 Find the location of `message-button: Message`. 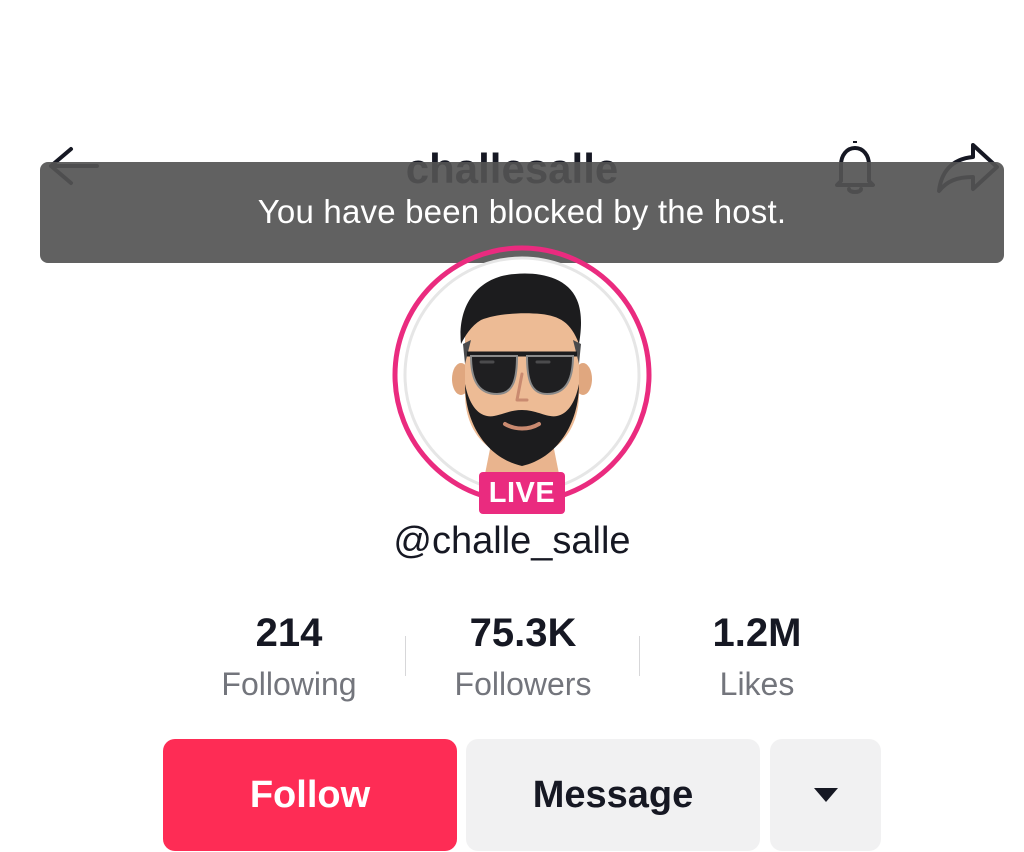

message-button: Message is located at coordinates (613, 795).